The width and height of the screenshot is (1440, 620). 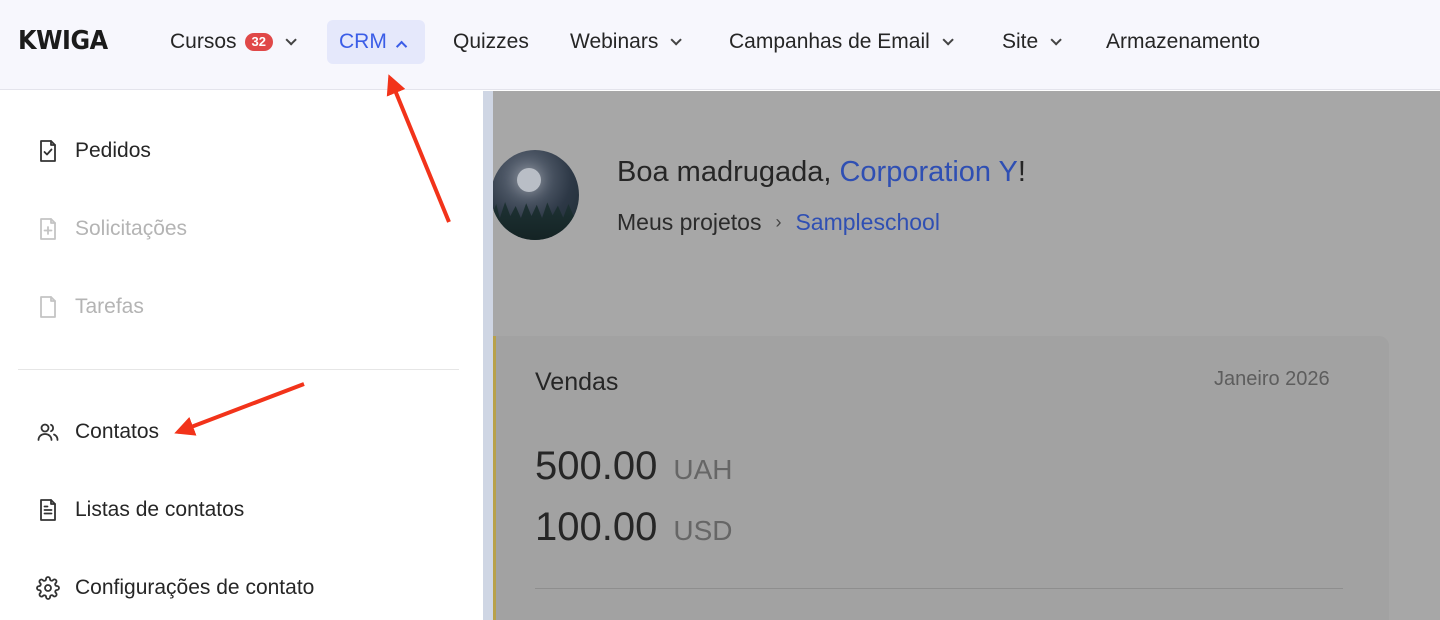 What do you see at coordinates (363, 41) in the screenshot?
I see `nav-crm-label: CRM` at bounding box center [363, 41].